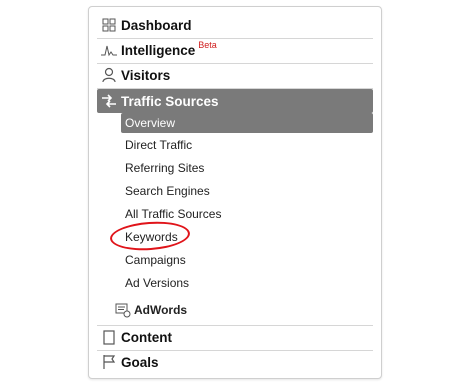 This screenshot has height=383, width=470. What do you see at coordinates (156, 25) in the screenshot?
I see `nav-dashboard-label: Dashboard` at bounding box center [156, 25].